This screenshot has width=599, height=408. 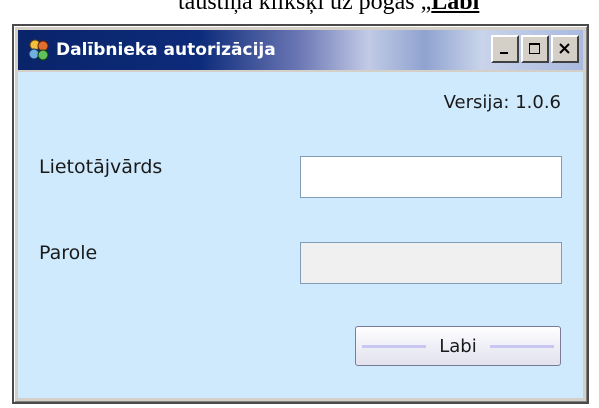 I want to click on maximize-button, so click(x=535, y=49).